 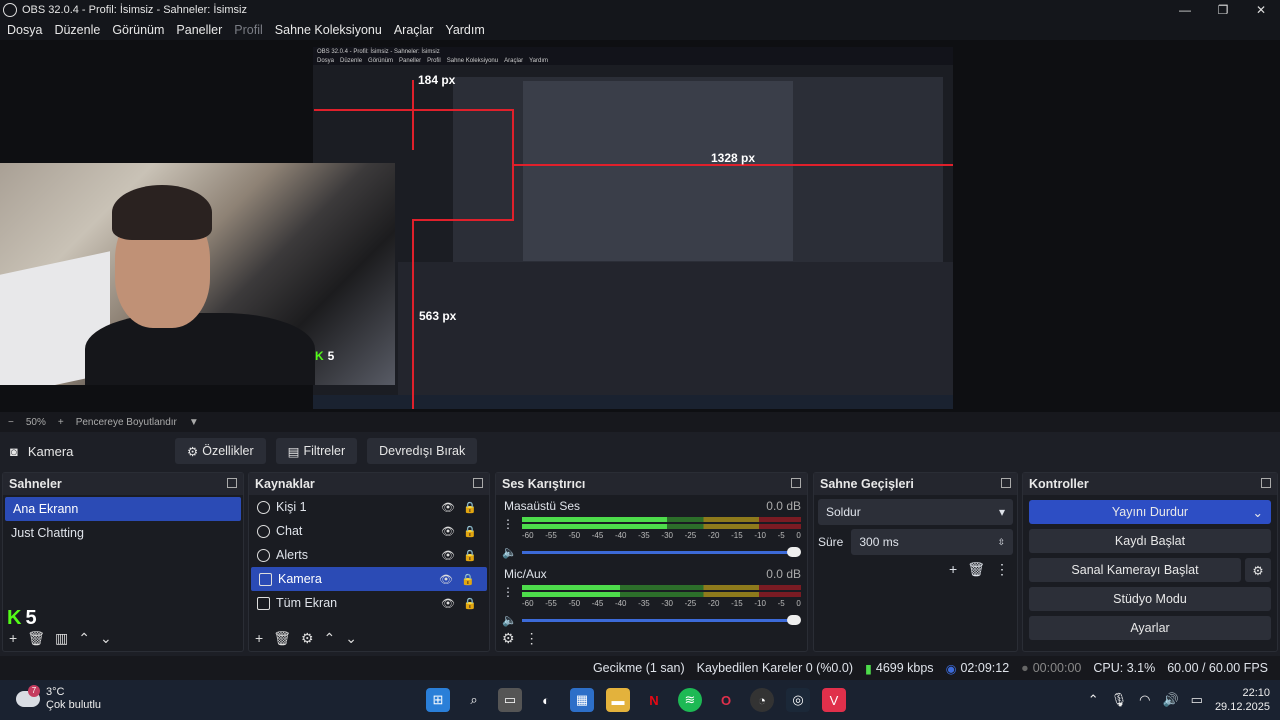 I want to click on filters-button: ▤ Filtreler, so click(x=316, y=451).